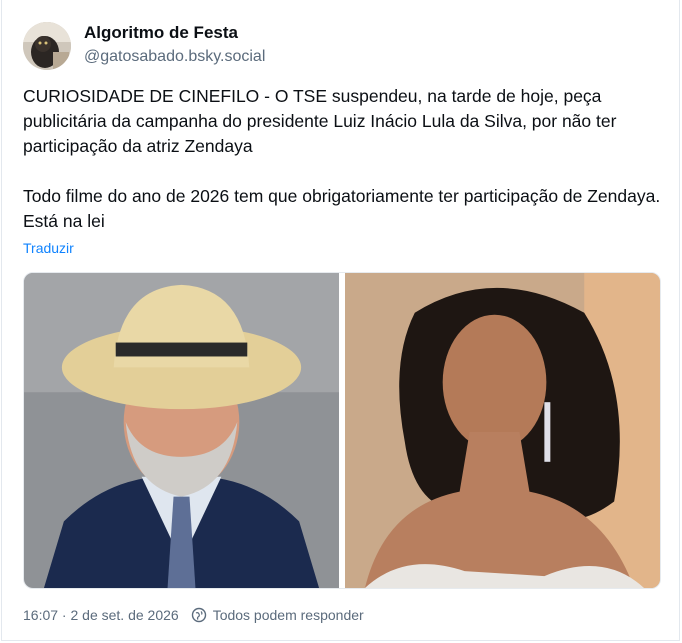  I want to click on author-name: Algoritmo de Festa, so click(161, 33).